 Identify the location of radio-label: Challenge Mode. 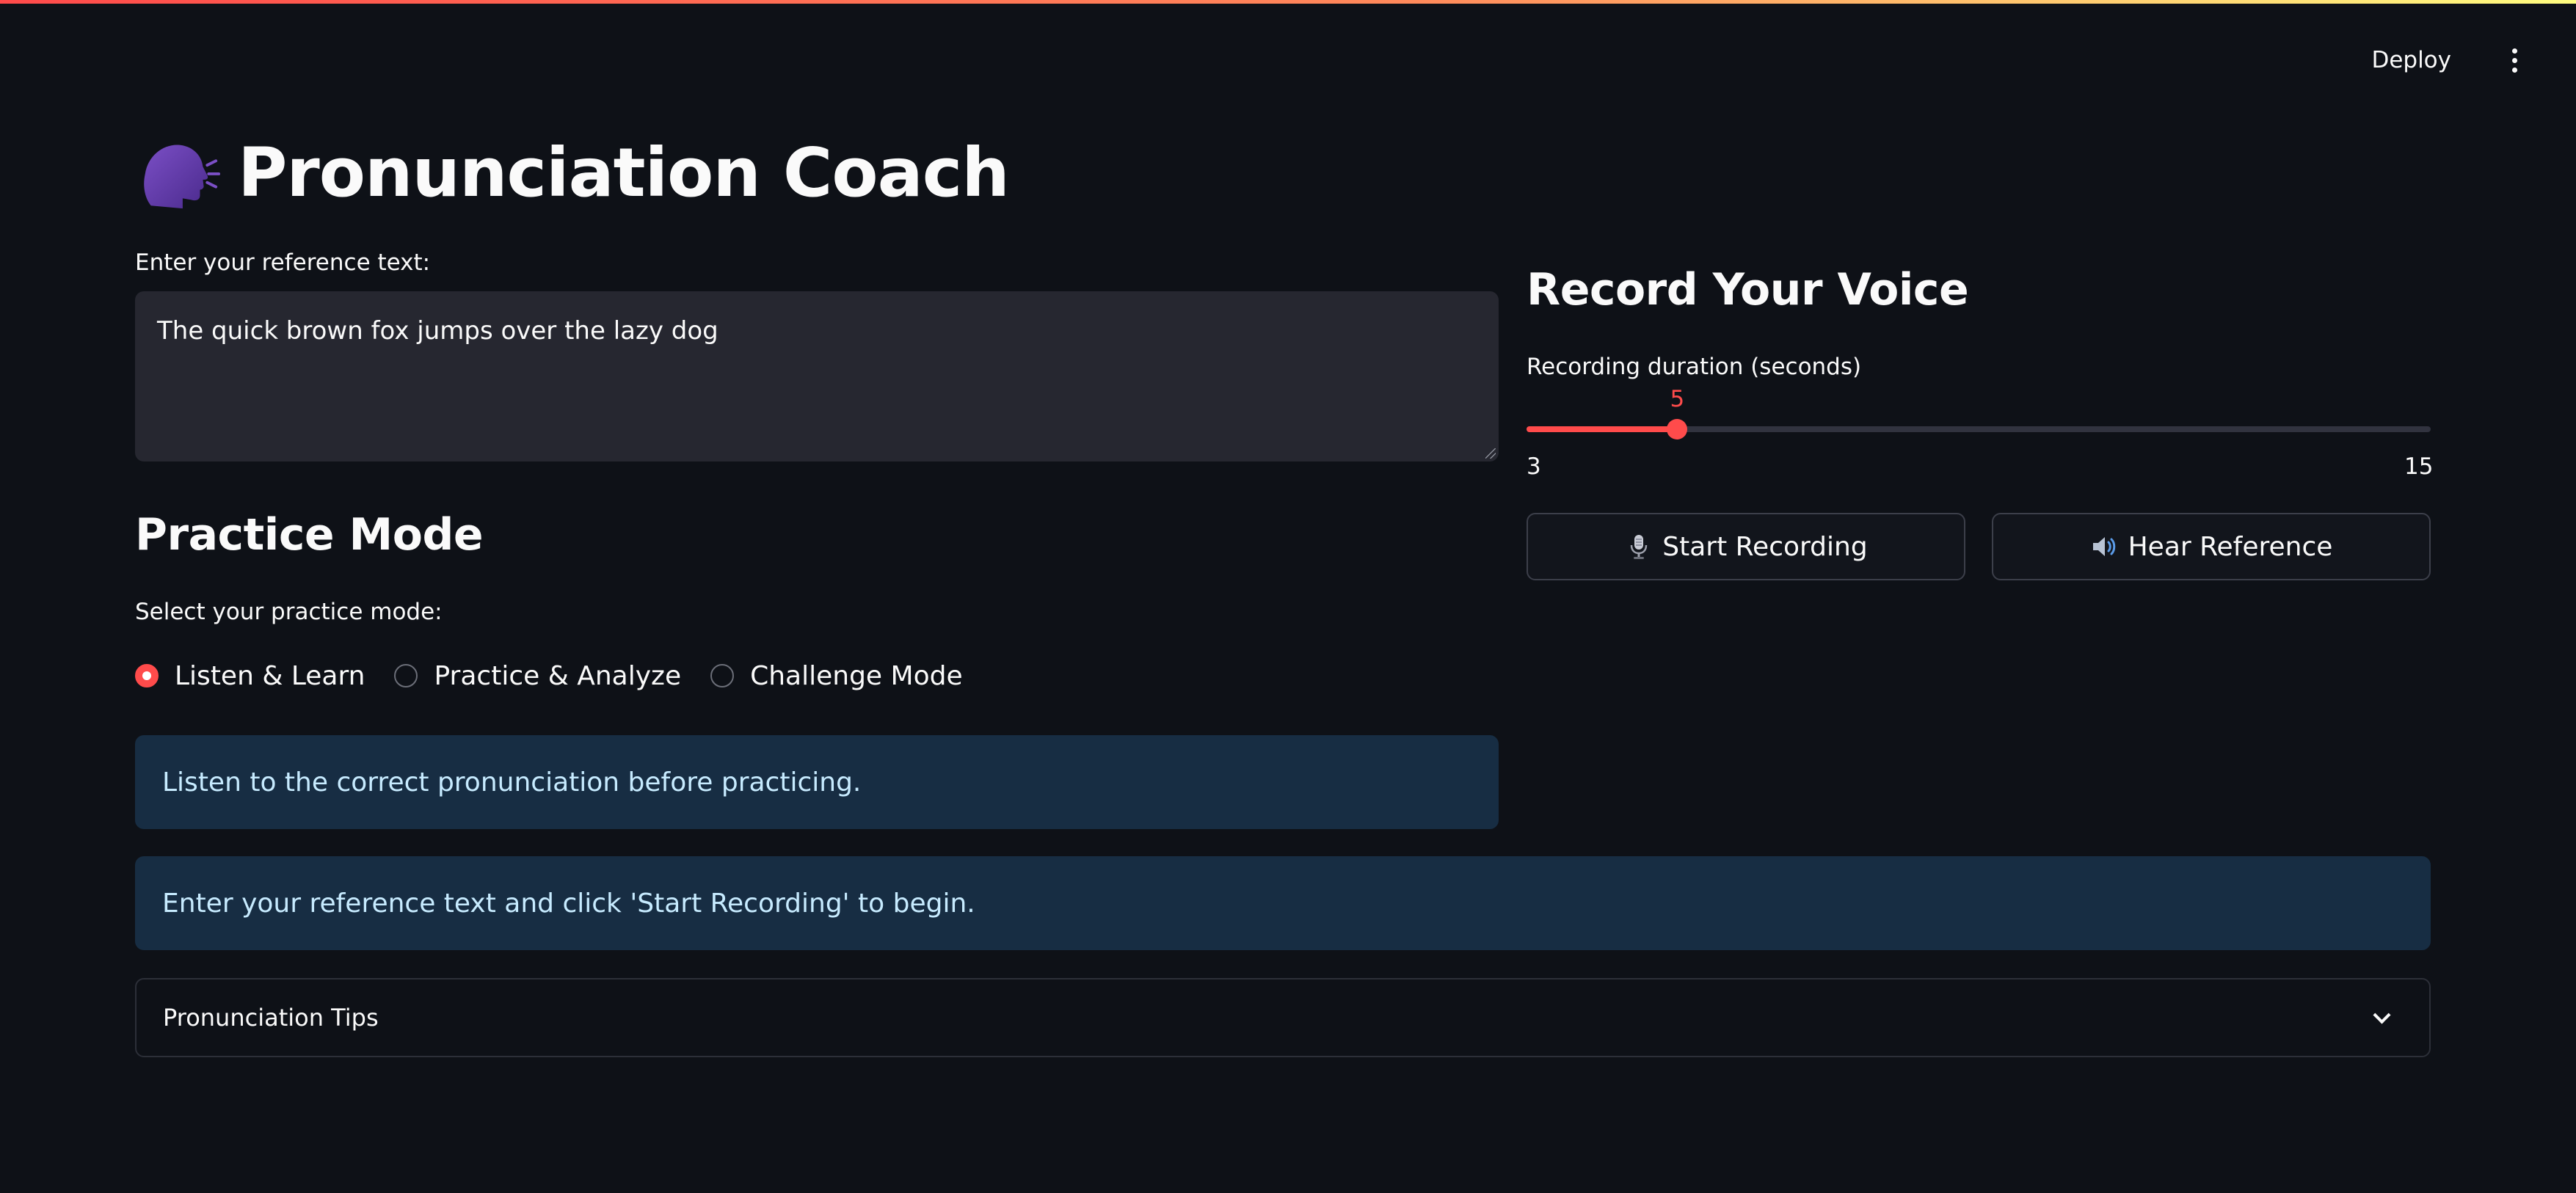
(856, 676).